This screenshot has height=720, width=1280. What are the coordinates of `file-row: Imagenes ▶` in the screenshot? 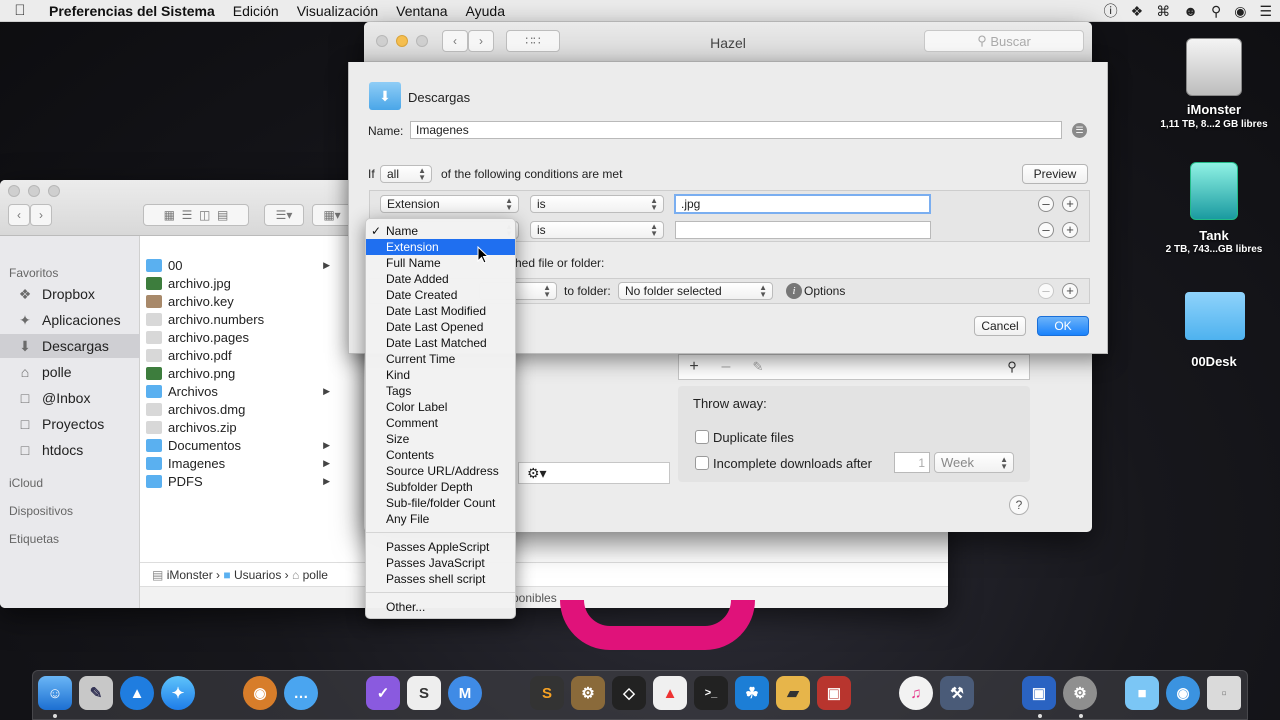 It's located at (241, 463).